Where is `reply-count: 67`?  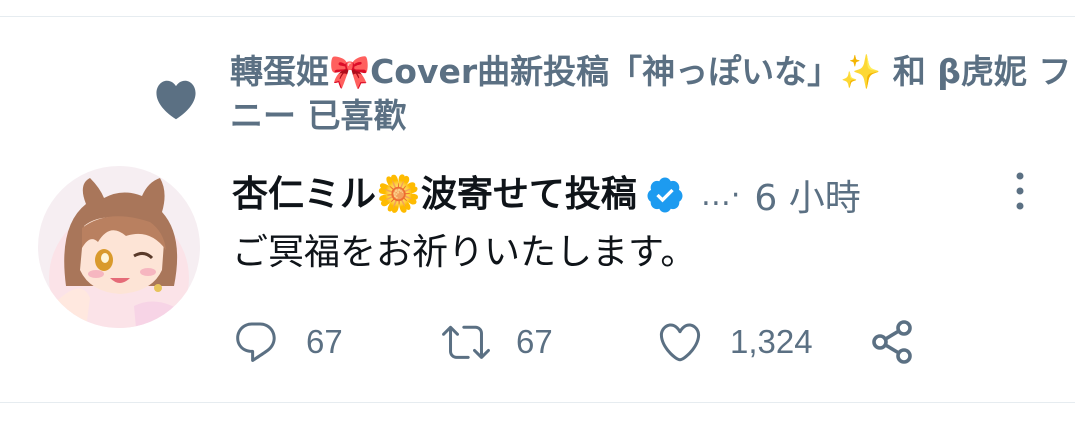 reply-count: 67 is located at coordinates (324, 341).